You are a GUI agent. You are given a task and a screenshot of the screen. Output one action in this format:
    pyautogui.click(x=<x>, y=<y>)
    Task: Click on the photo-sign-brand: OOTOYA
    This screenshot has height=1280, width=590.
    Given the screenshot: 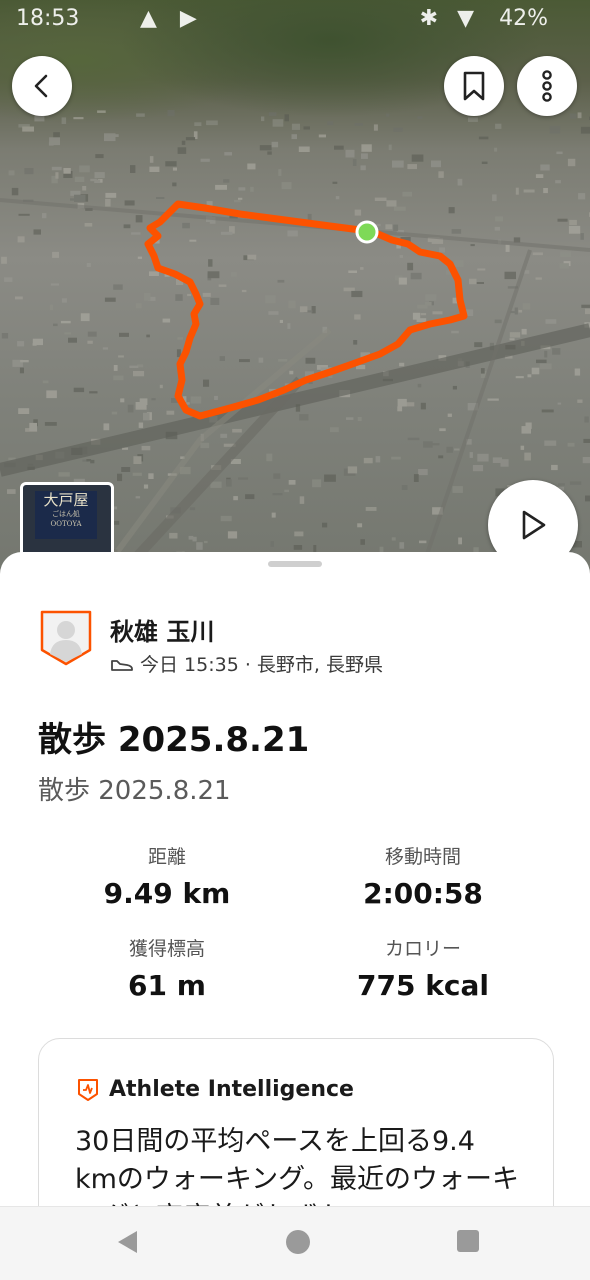 What is the action you would take?
    pyautogui.click(x=66, y=524)
    